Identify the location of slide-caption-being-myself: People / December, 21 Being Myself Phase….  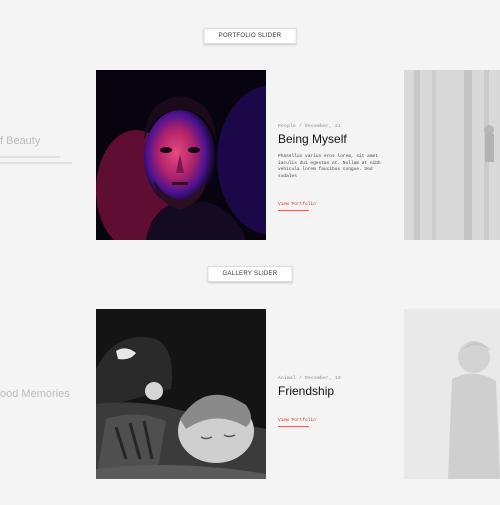
(335, 167).